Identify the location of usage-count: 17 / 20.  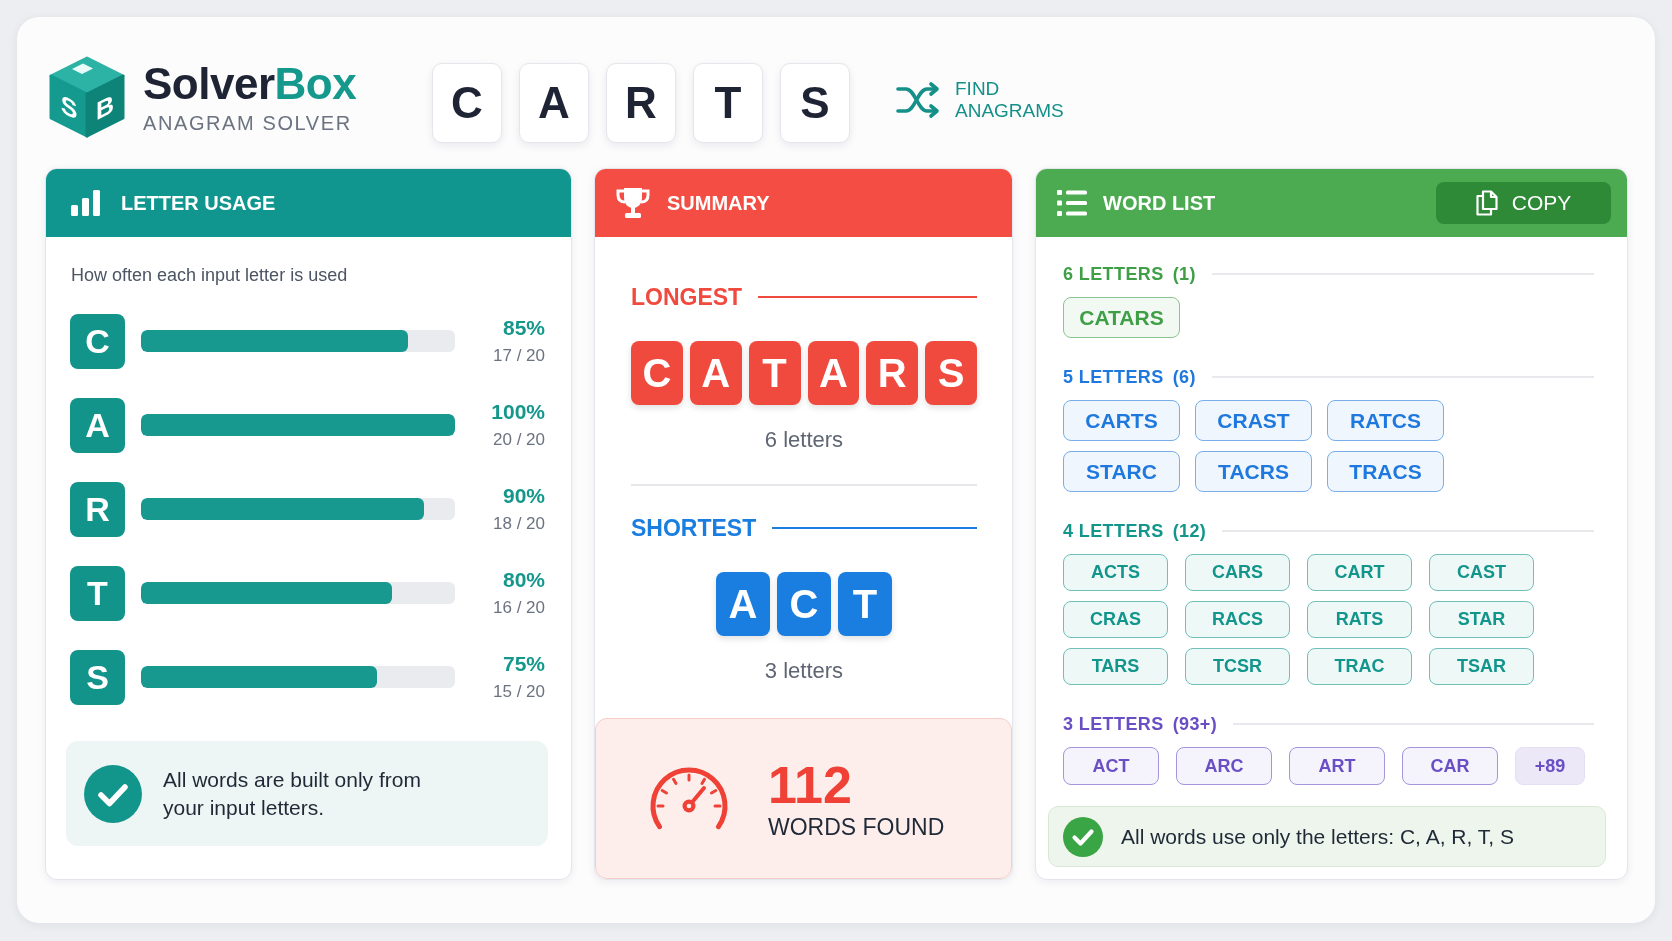
(519, 356).